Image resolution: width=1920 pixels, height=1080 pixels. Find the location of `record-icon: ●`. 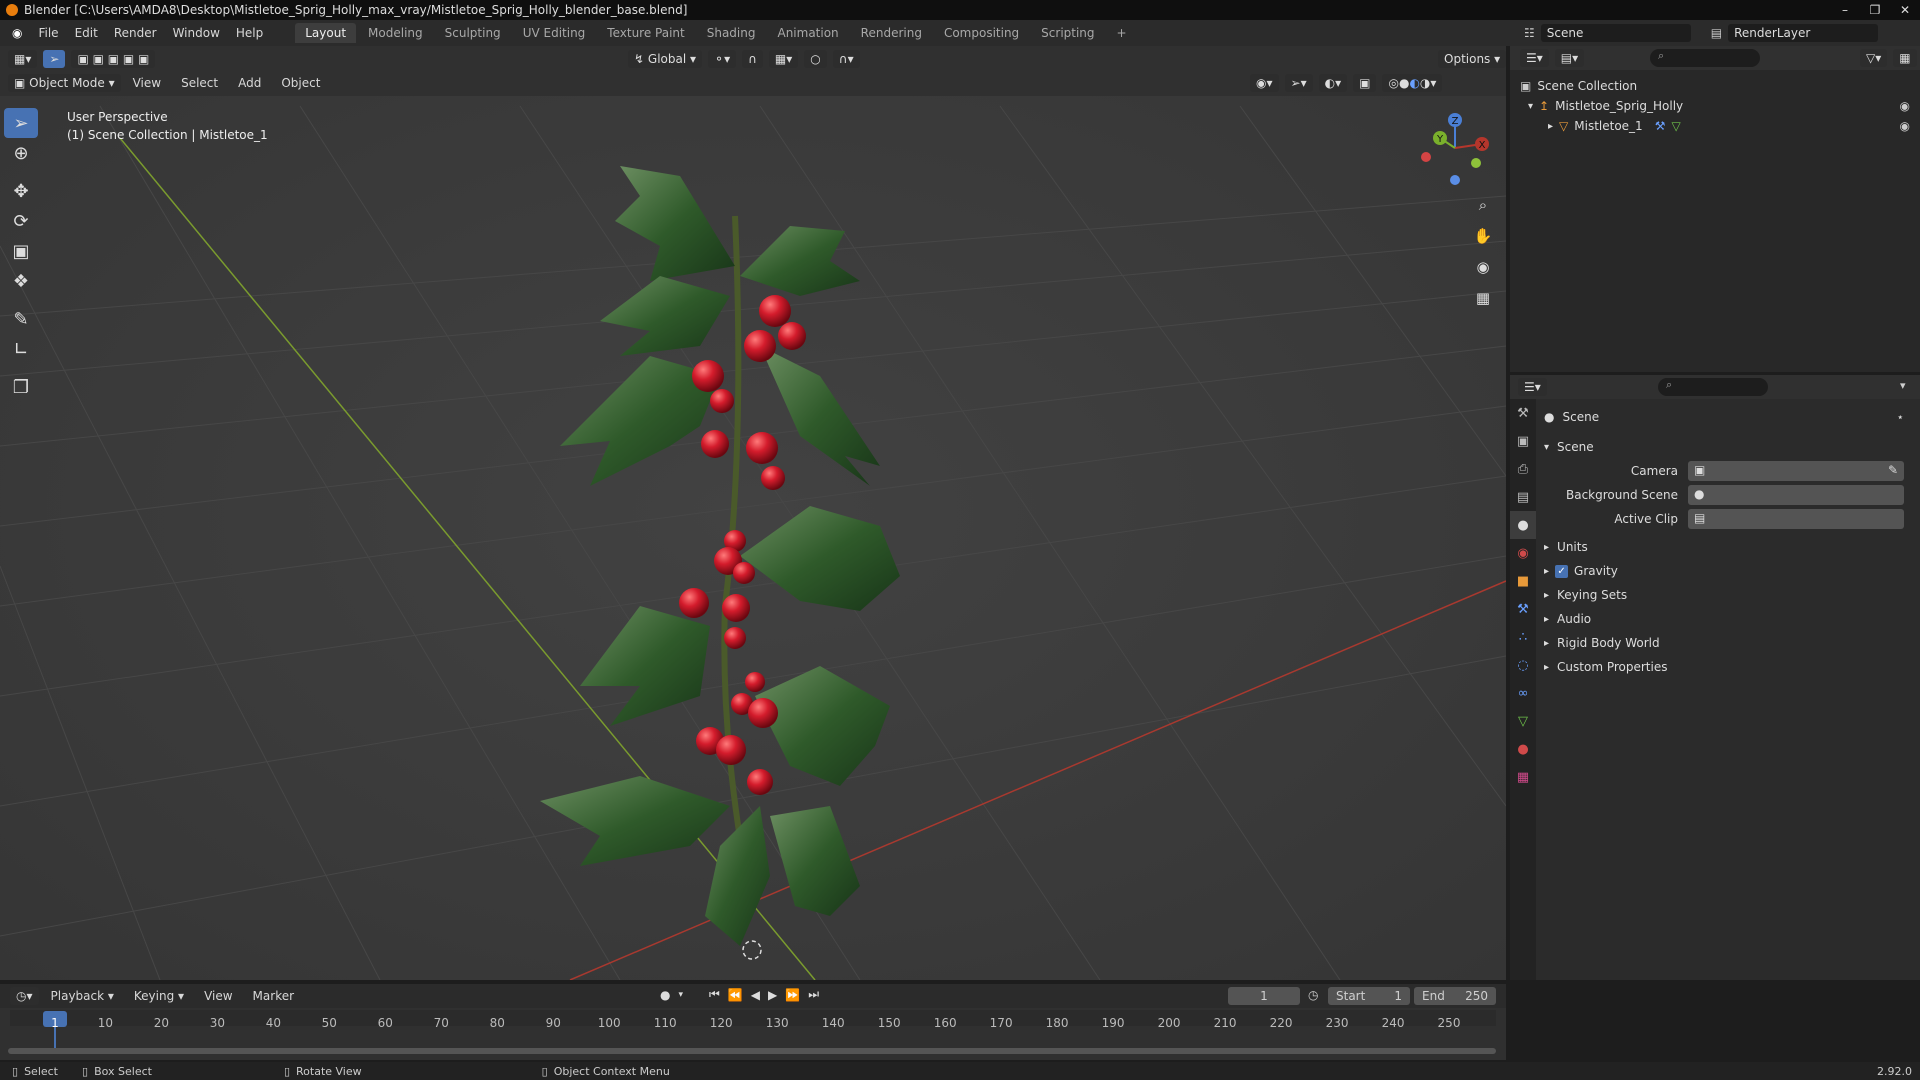

record-icon: ● is located at coordinates (665, 995).